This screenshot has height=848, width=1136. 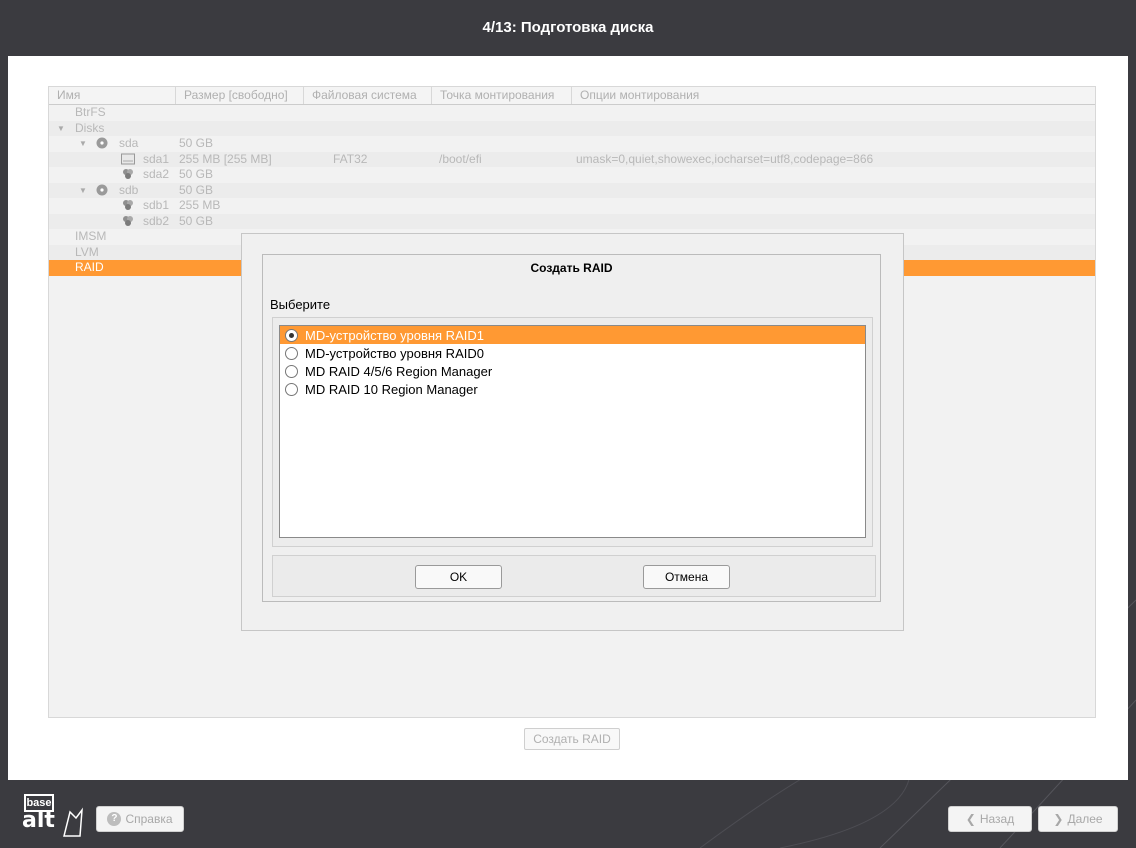 I want to click on help-icon: ?, so click(x=114, y=819).